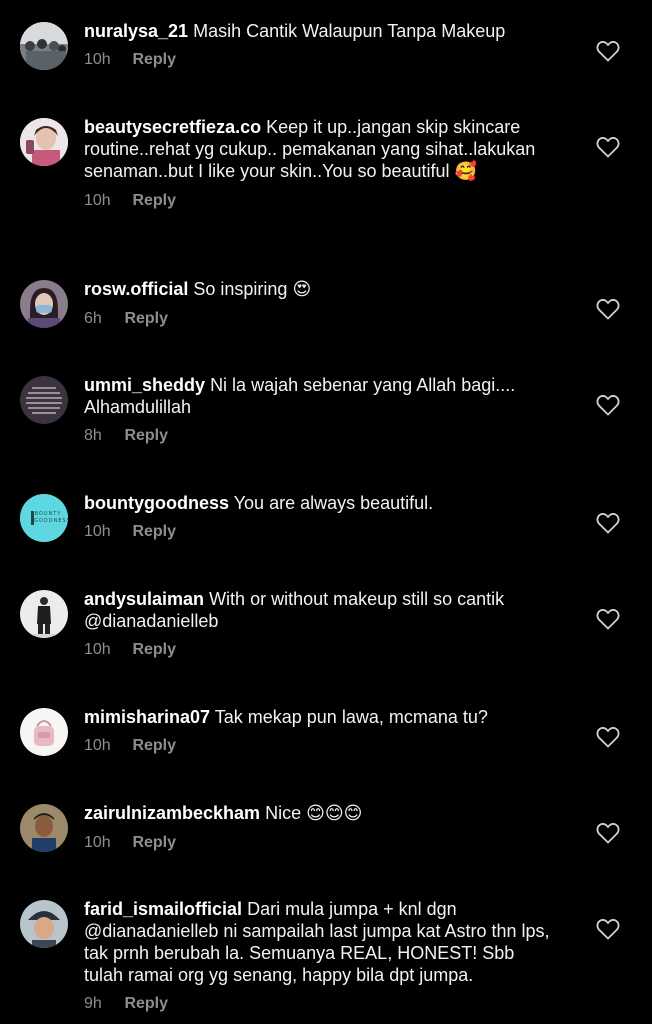  What do you see at coordinates (136, 289) in the screenshot?
I see `comment-username: rosw.official` at bounding box center [136, 289].